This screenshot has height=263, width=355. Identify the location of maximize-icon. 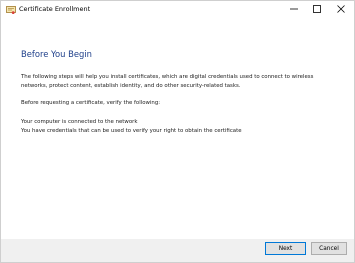
(317, 9).